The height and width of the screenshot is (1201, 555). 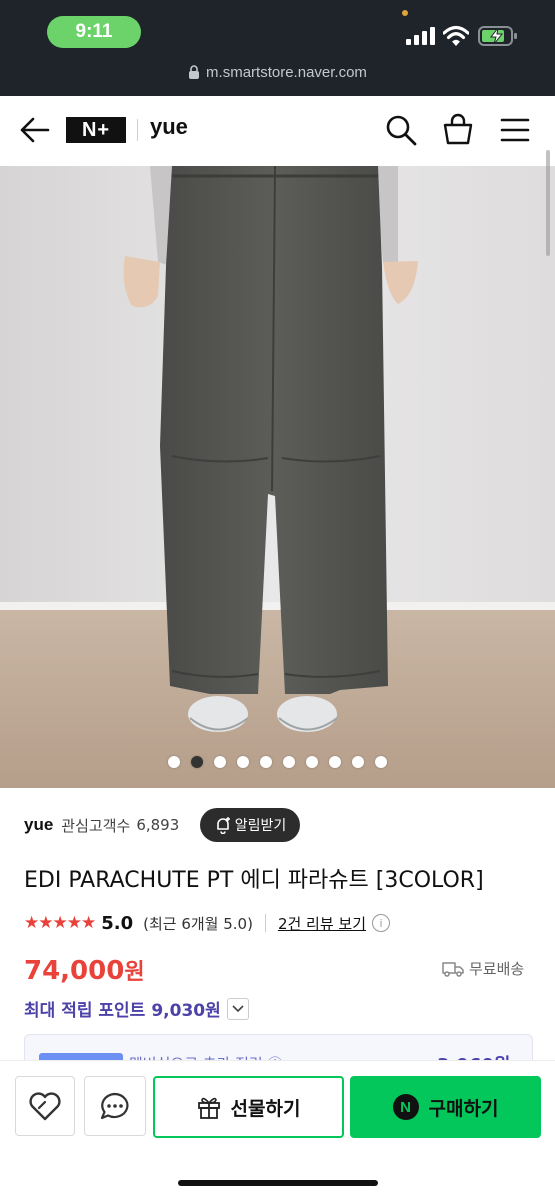 I want to click on talktalk-button, so click(x=115, y=1106).